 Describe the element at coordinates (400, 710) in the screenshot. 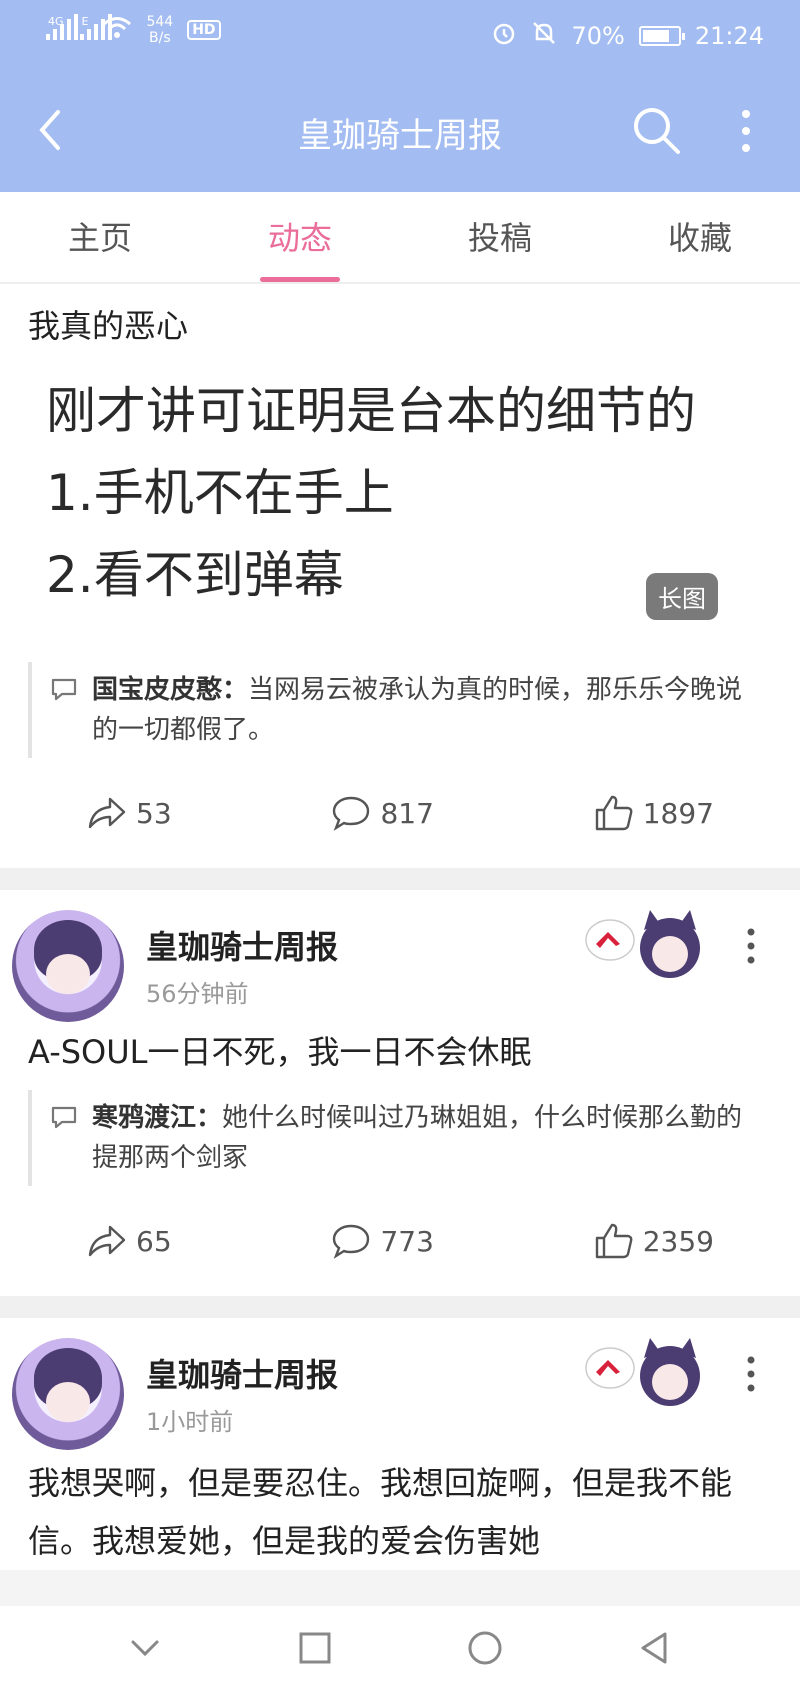

I see `hot-comment: 国宝皮皮憨：当网易云被承认为真的时候，那乐乐今晚说的一切都假了。` at that location.